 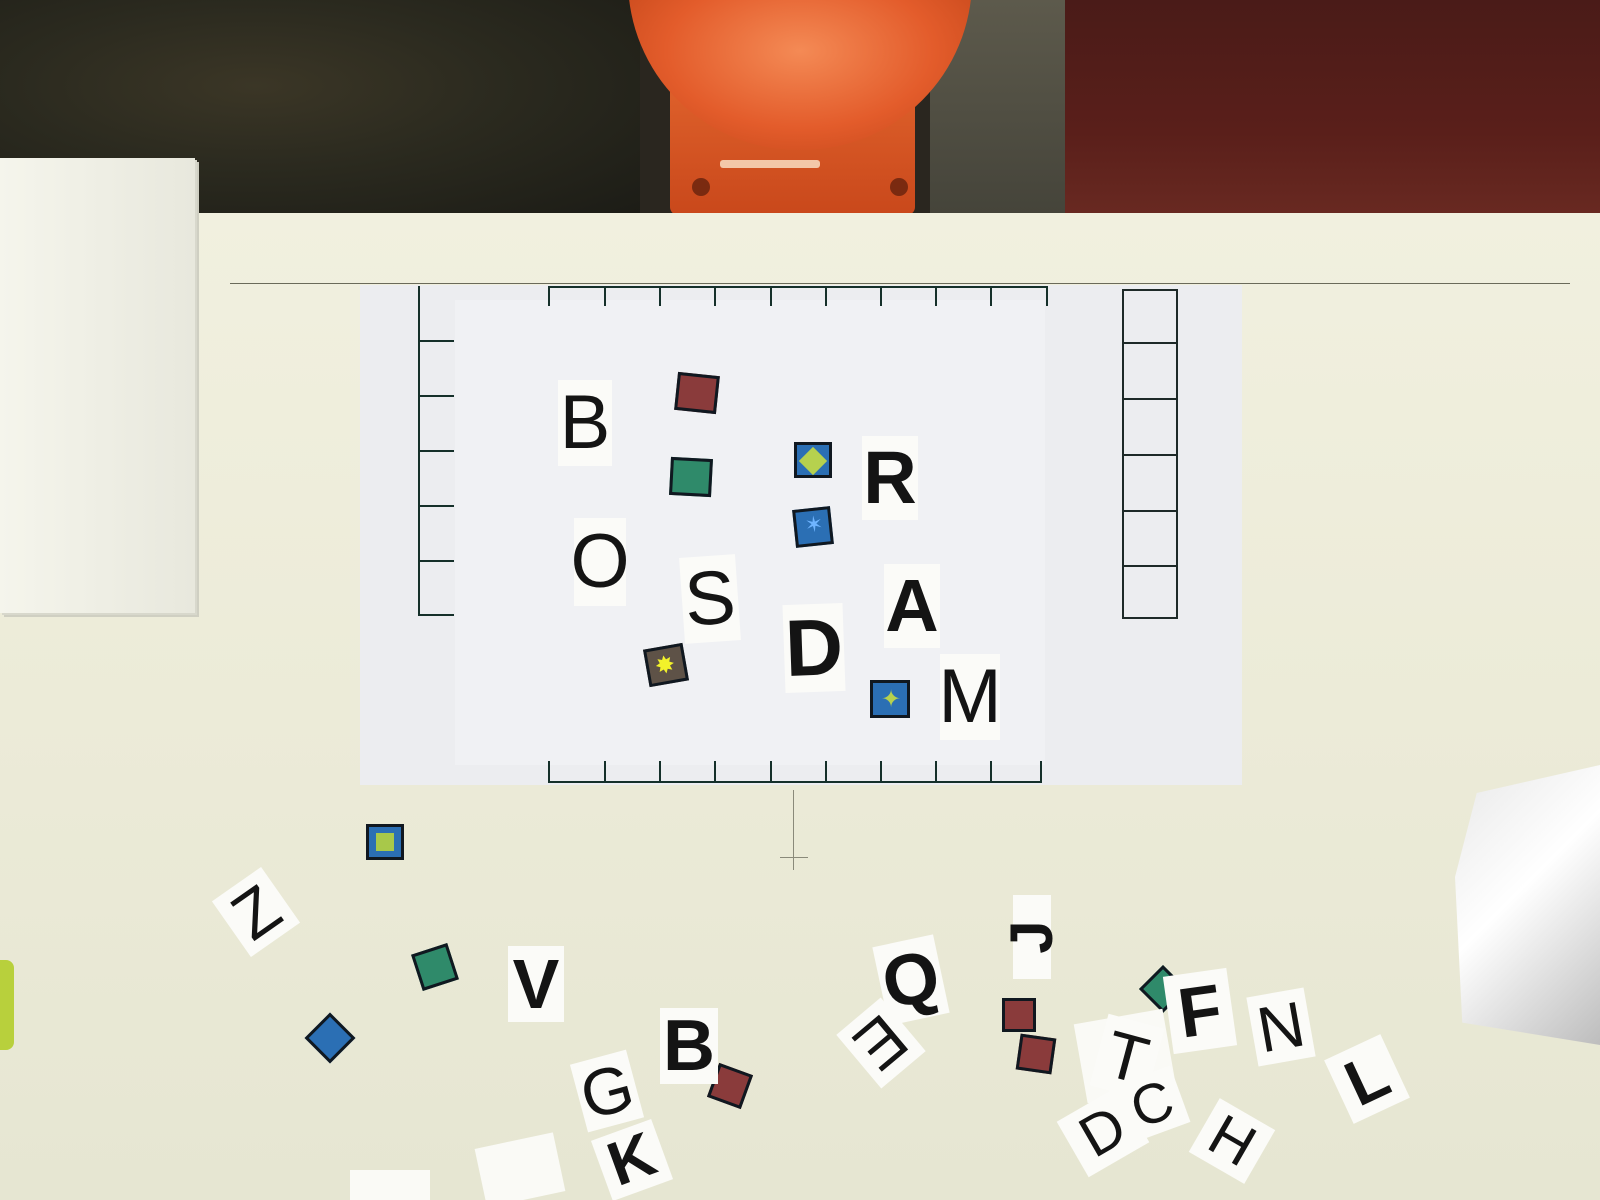 What do you see at coordinates (697, 393) in the screenshot?
I see `tile-red` at bounding box center [697, 393].